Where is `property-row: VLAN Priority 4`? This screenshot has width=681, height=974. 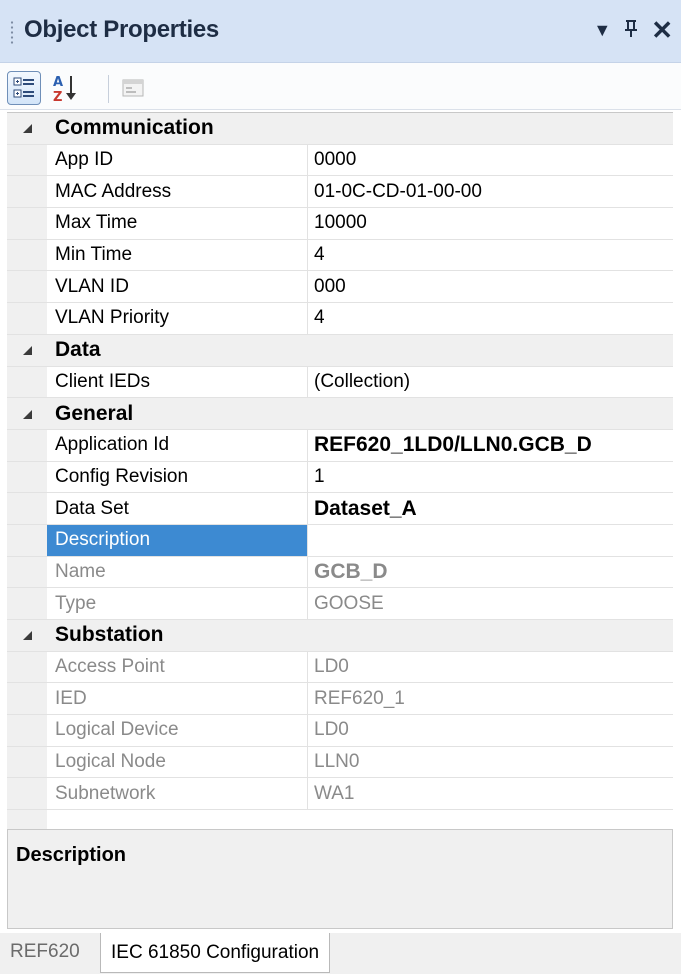 property-row: VLAN Priority 4 is located at coordinates (340, 319).